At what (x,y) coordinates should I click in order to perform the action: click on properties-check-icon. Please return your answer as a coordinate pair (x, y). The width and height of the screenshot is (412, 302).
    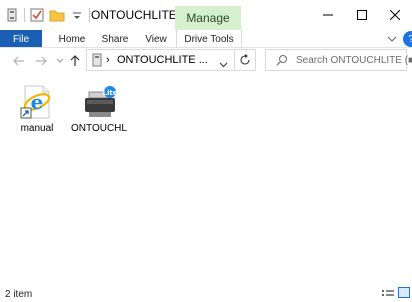
    Looking at the image, I should click on (37, 15).